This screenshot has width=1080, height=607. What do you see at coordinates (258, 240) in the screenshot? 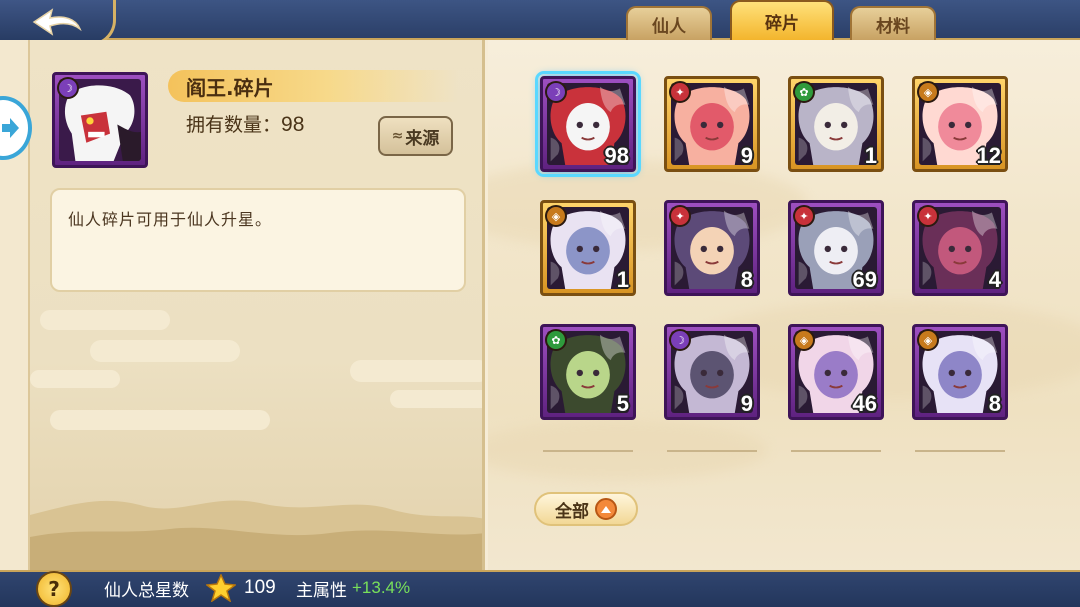
I see `description-box: 仙人碎片可用于仙人升星。` at bounding box center [258, 240].